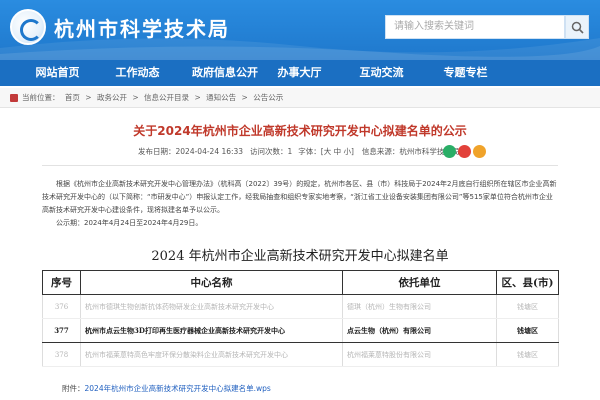  Describe the element at coordinates (142, 27) in the screenshot. I see `site-title: 杭州市科学技术局` at that location.